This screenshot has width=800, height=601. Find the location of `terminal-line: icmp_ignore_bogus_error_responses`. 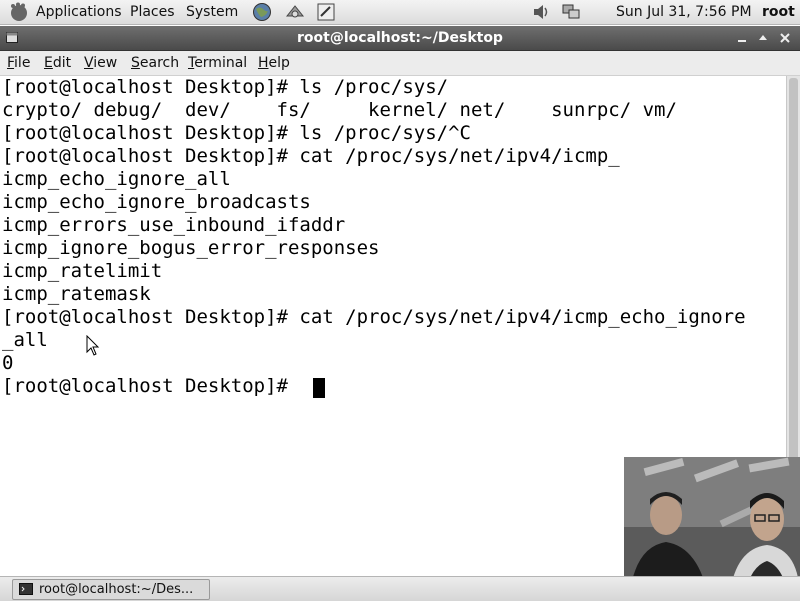

terminal-line: icmp_ignore_bogus_error_responses is located at coordinates (191, 248).